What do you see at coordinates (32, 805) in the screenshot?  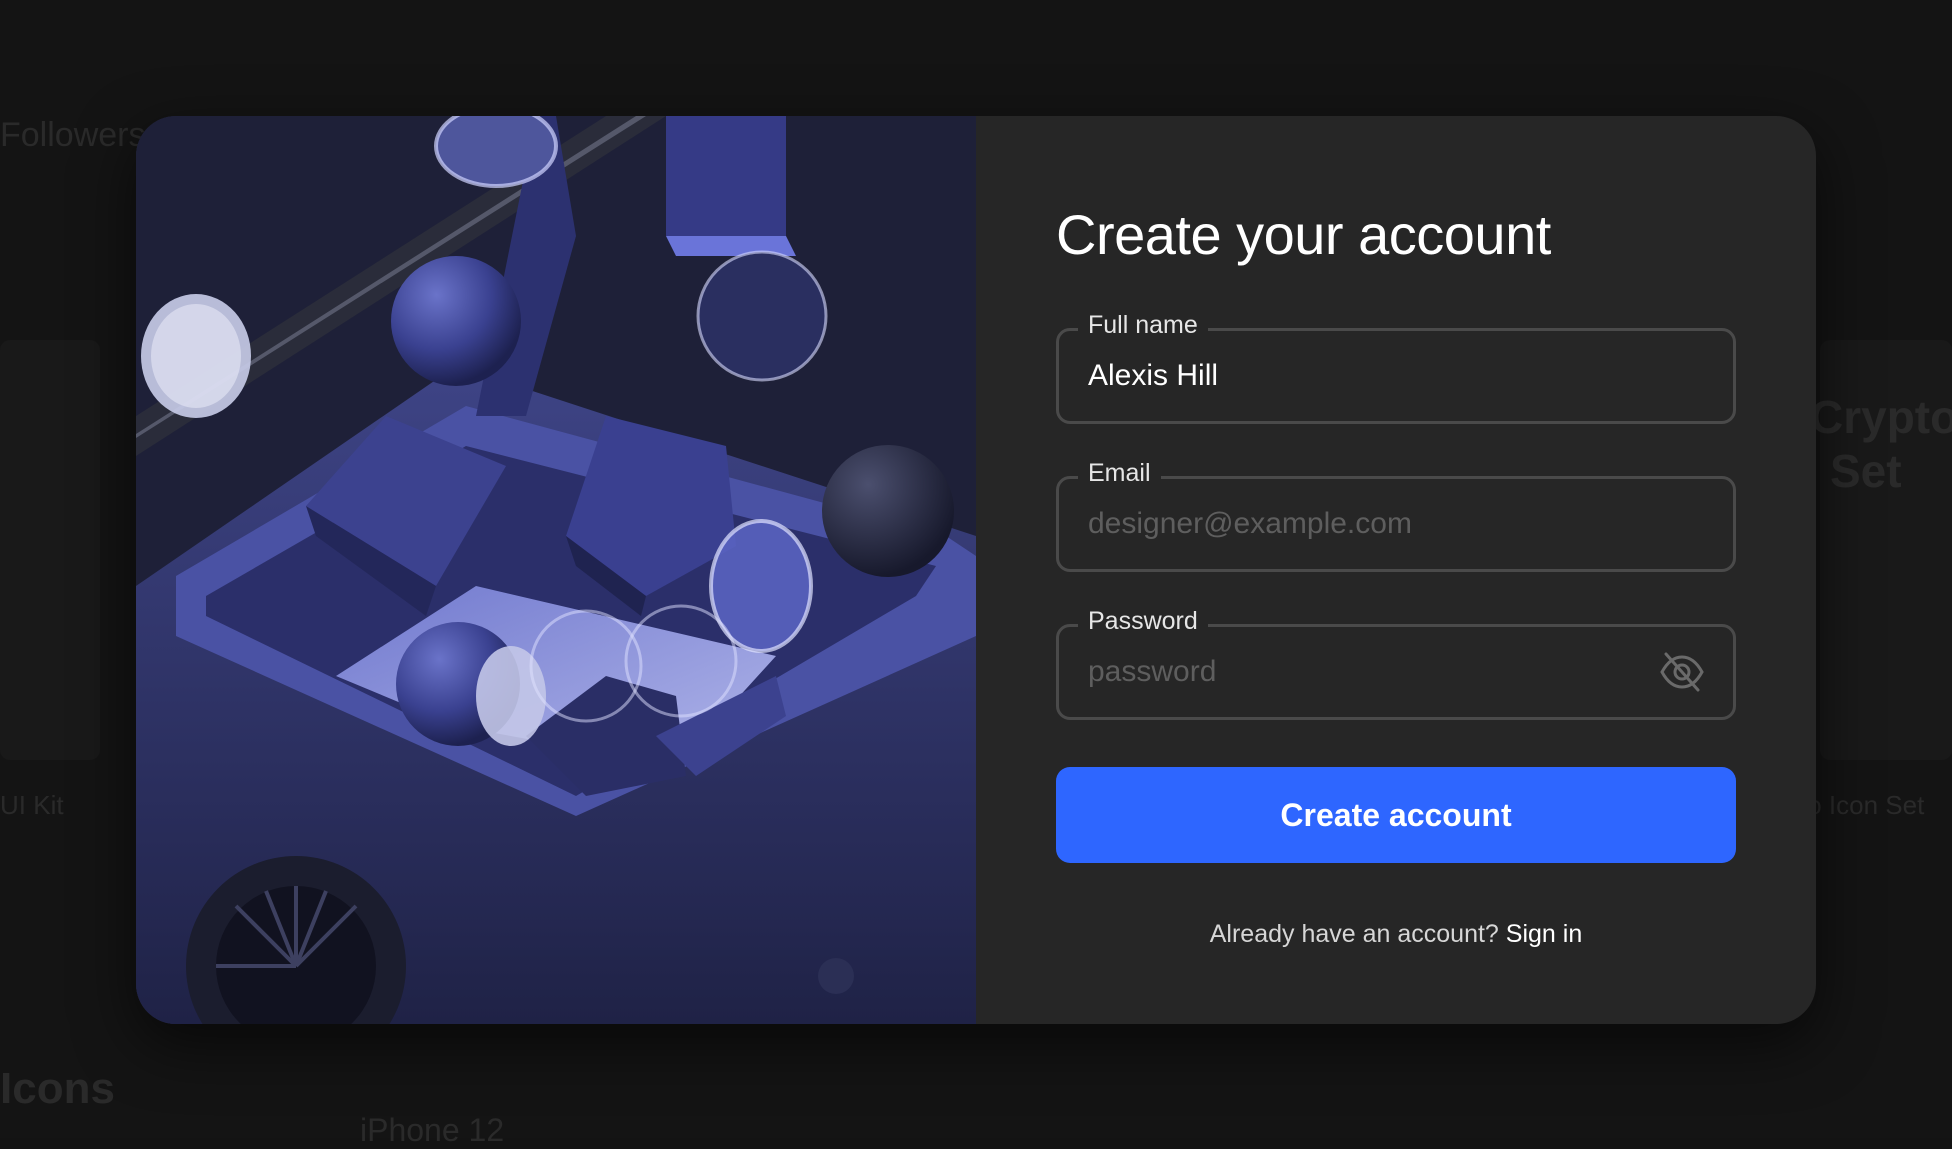 I see `background-text: UI Kit` at bounding box center [32, 805].